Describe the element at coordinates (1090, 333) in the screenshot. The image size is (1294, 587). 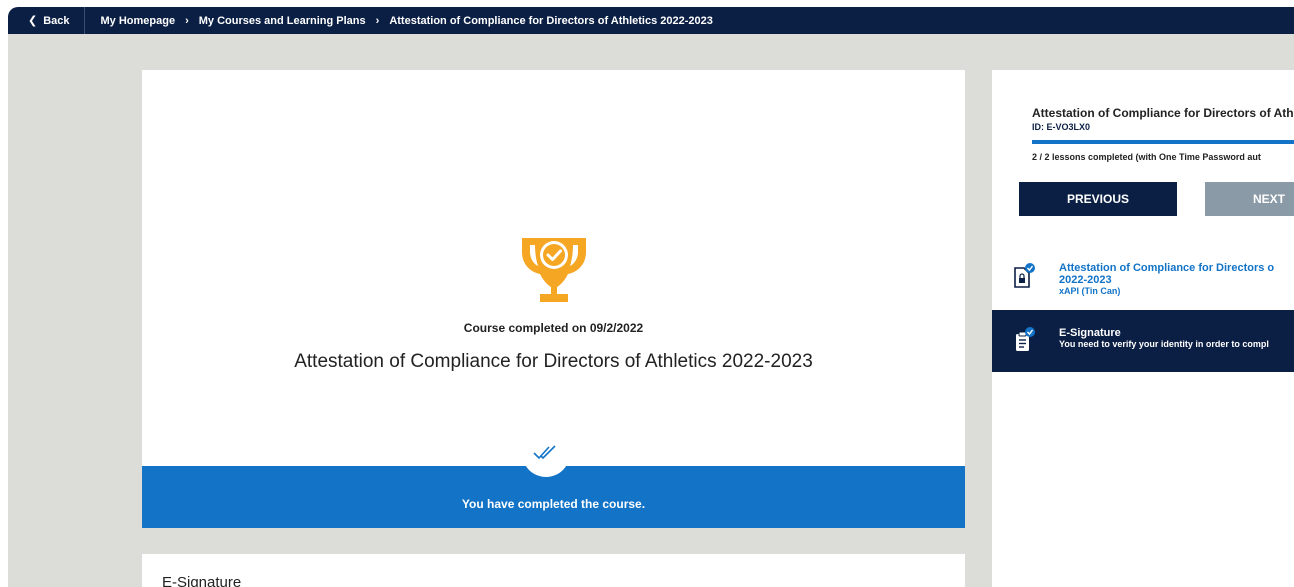
I see `lesson-title: E-Signature` at that location.